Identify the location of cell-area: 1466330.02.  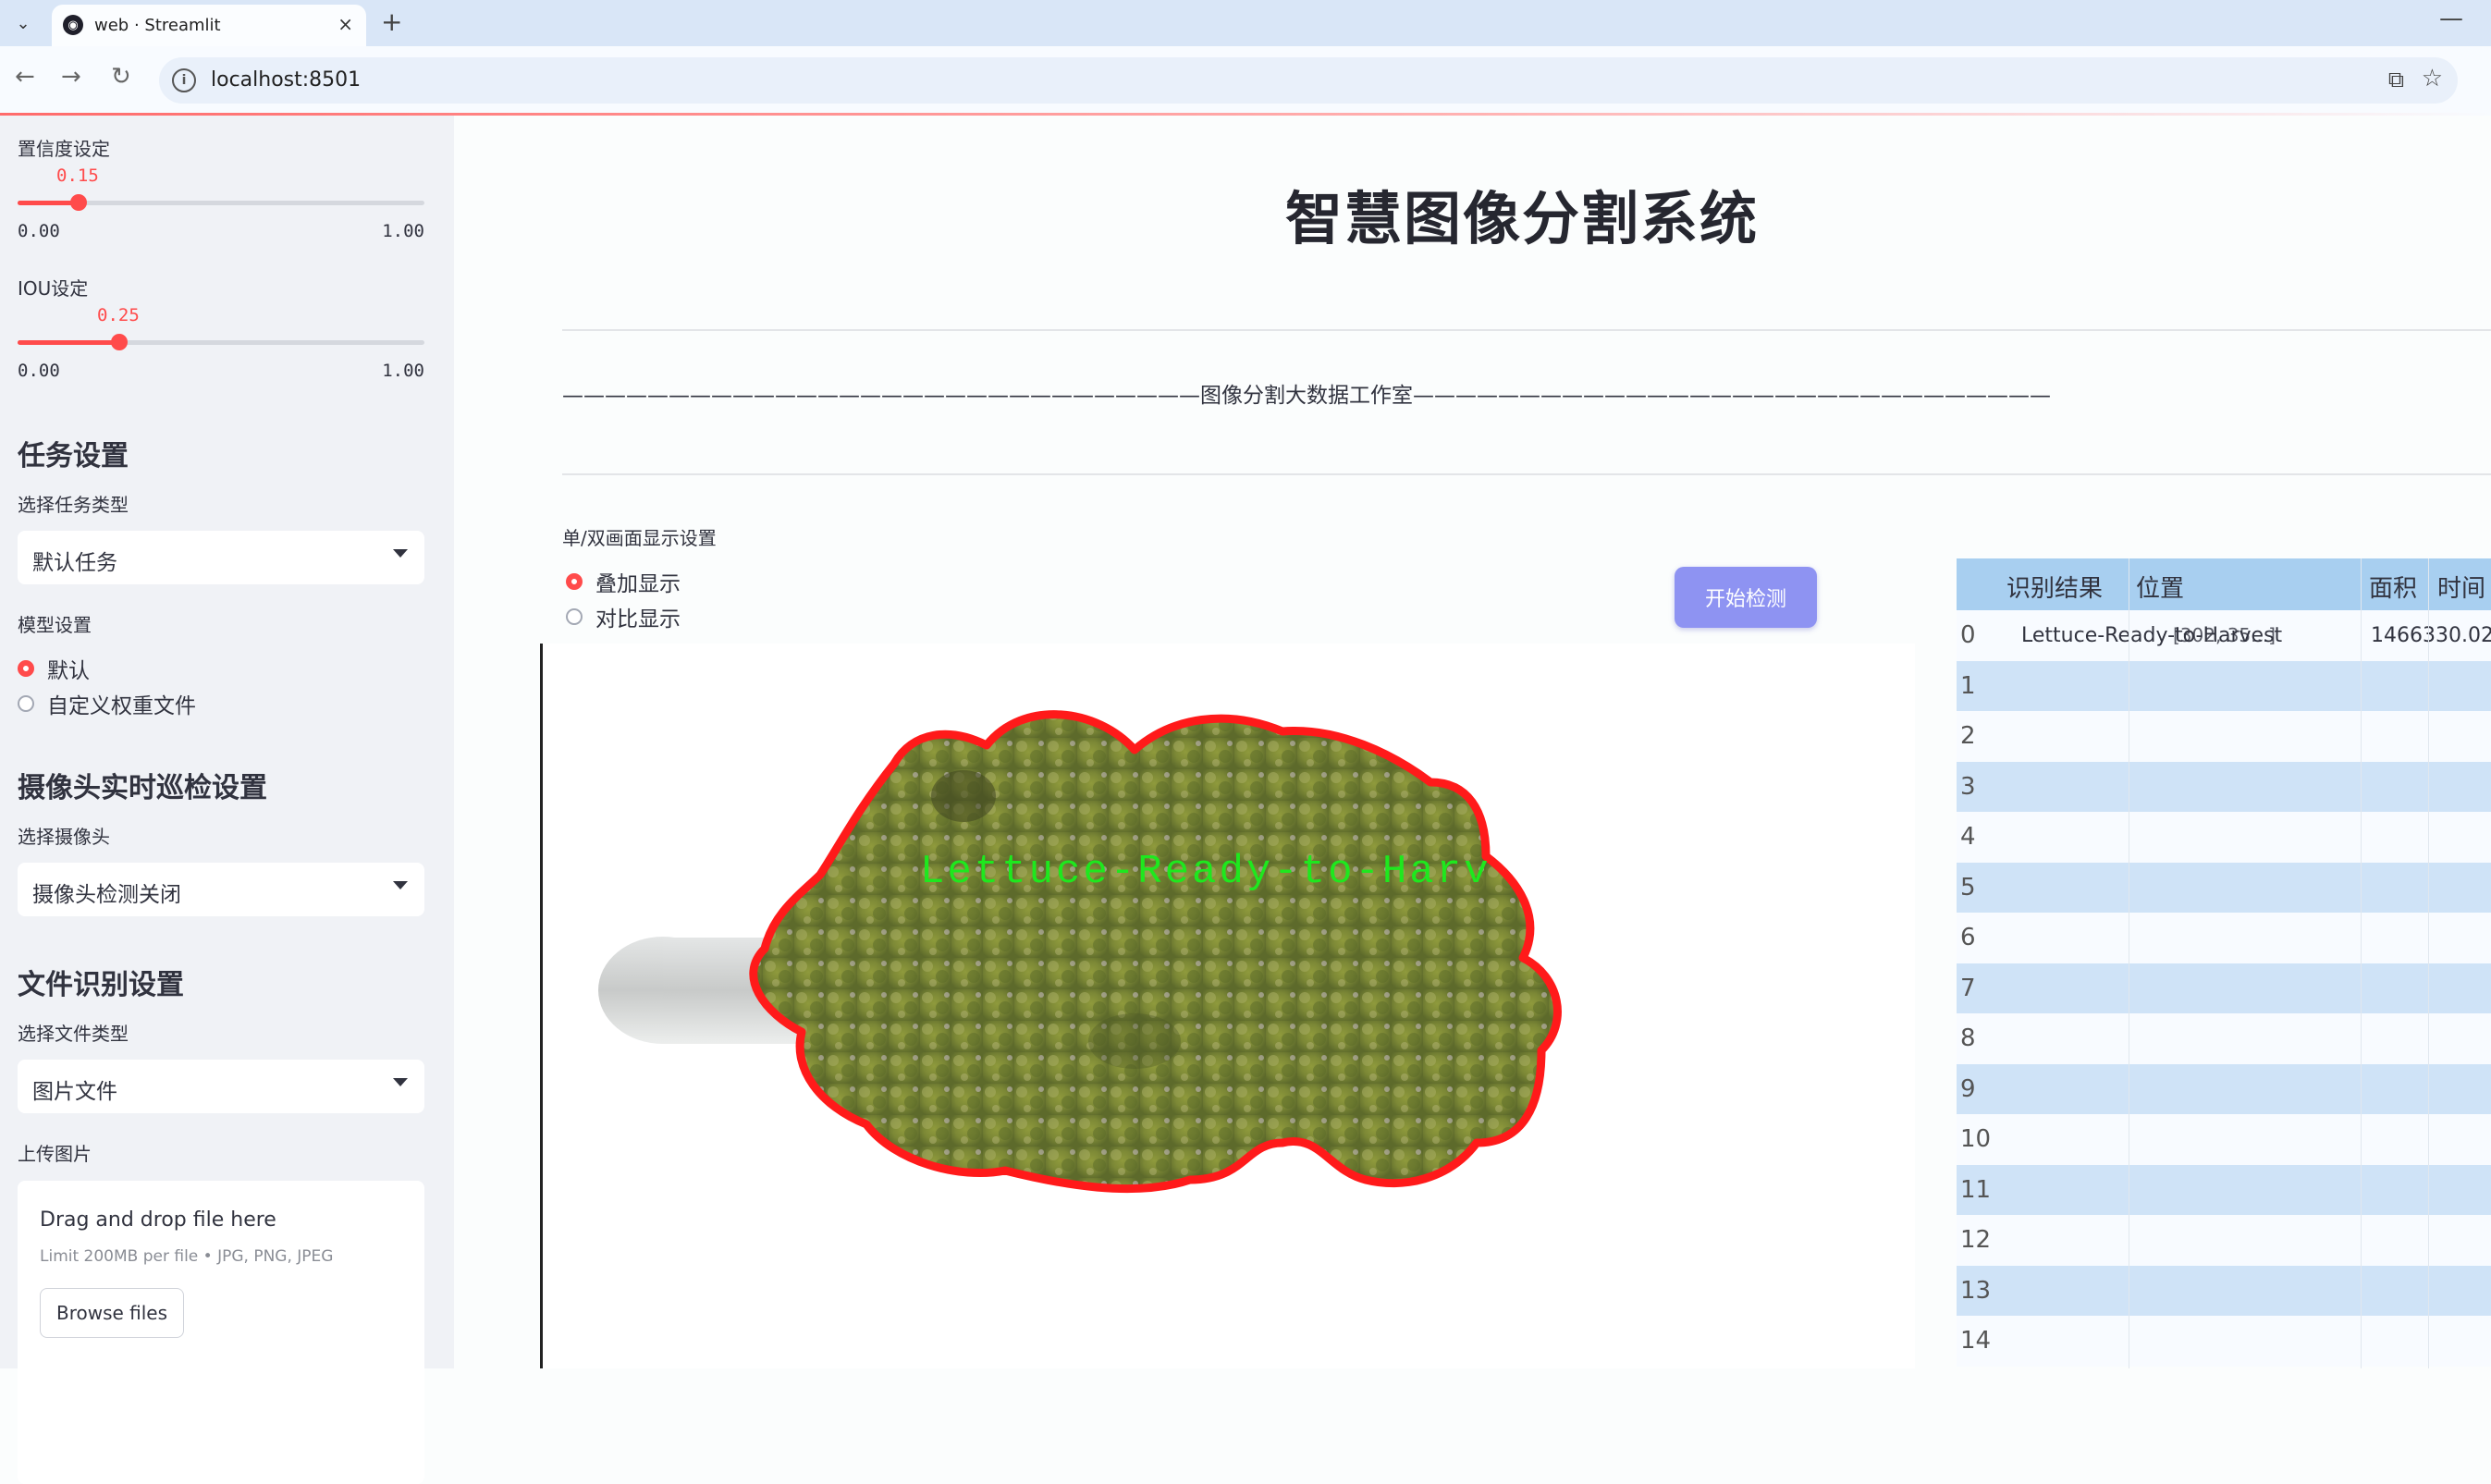
(2431, 635).